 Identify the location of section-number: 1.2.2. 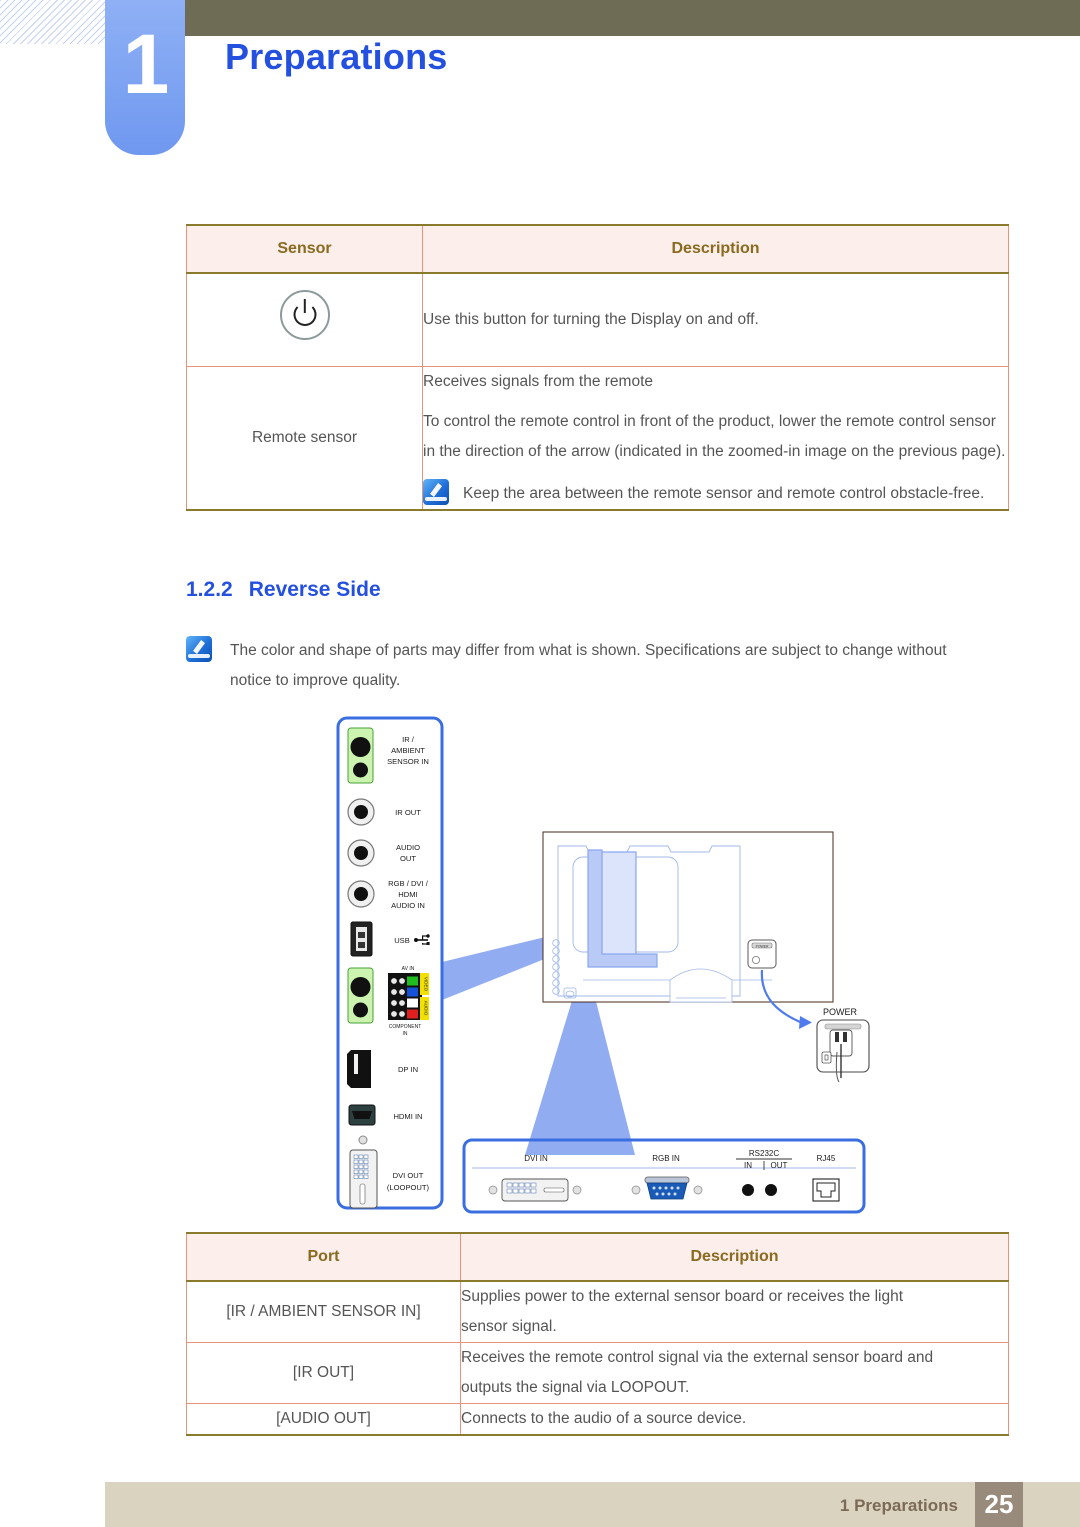
(209, 589).